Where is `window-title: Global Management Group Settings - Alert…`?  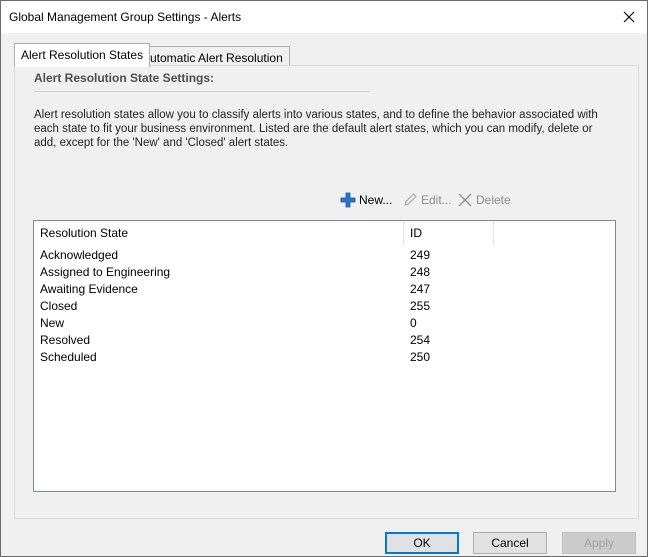 window-title: Global Management Group Settings - Alert… is located at coordinates (125, 17).